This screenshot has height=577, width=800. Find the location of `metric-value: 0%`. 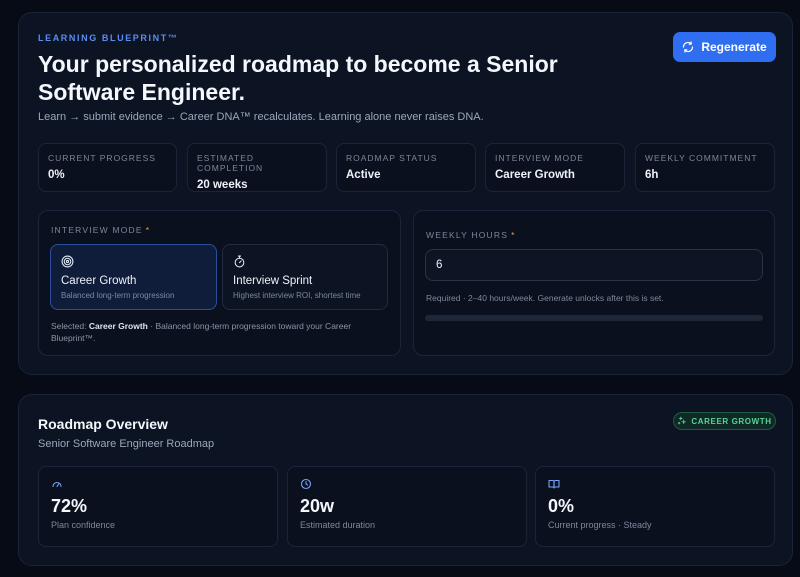

metric-value: 0% is located at coordinates (561, 506).